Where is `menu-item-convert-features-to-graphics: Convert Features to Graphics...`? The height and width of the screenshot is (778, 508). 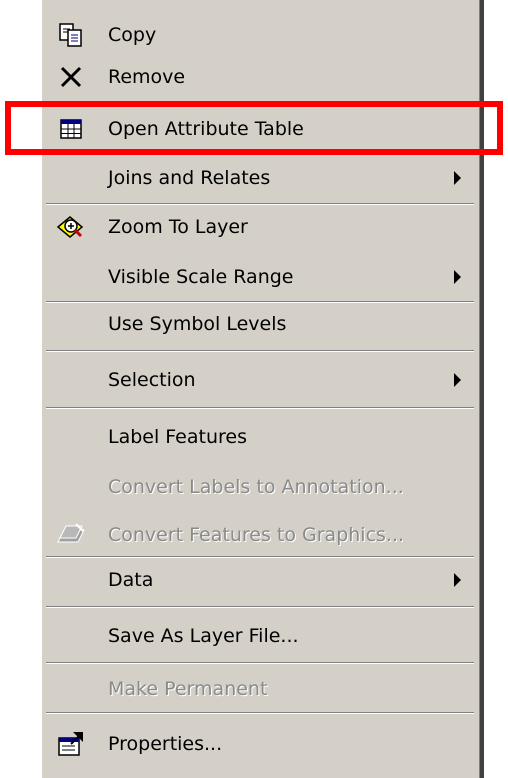 menu-item-convert-features-to-graphics: Convert Features to Graphics... is located at coordinates (260, 535).